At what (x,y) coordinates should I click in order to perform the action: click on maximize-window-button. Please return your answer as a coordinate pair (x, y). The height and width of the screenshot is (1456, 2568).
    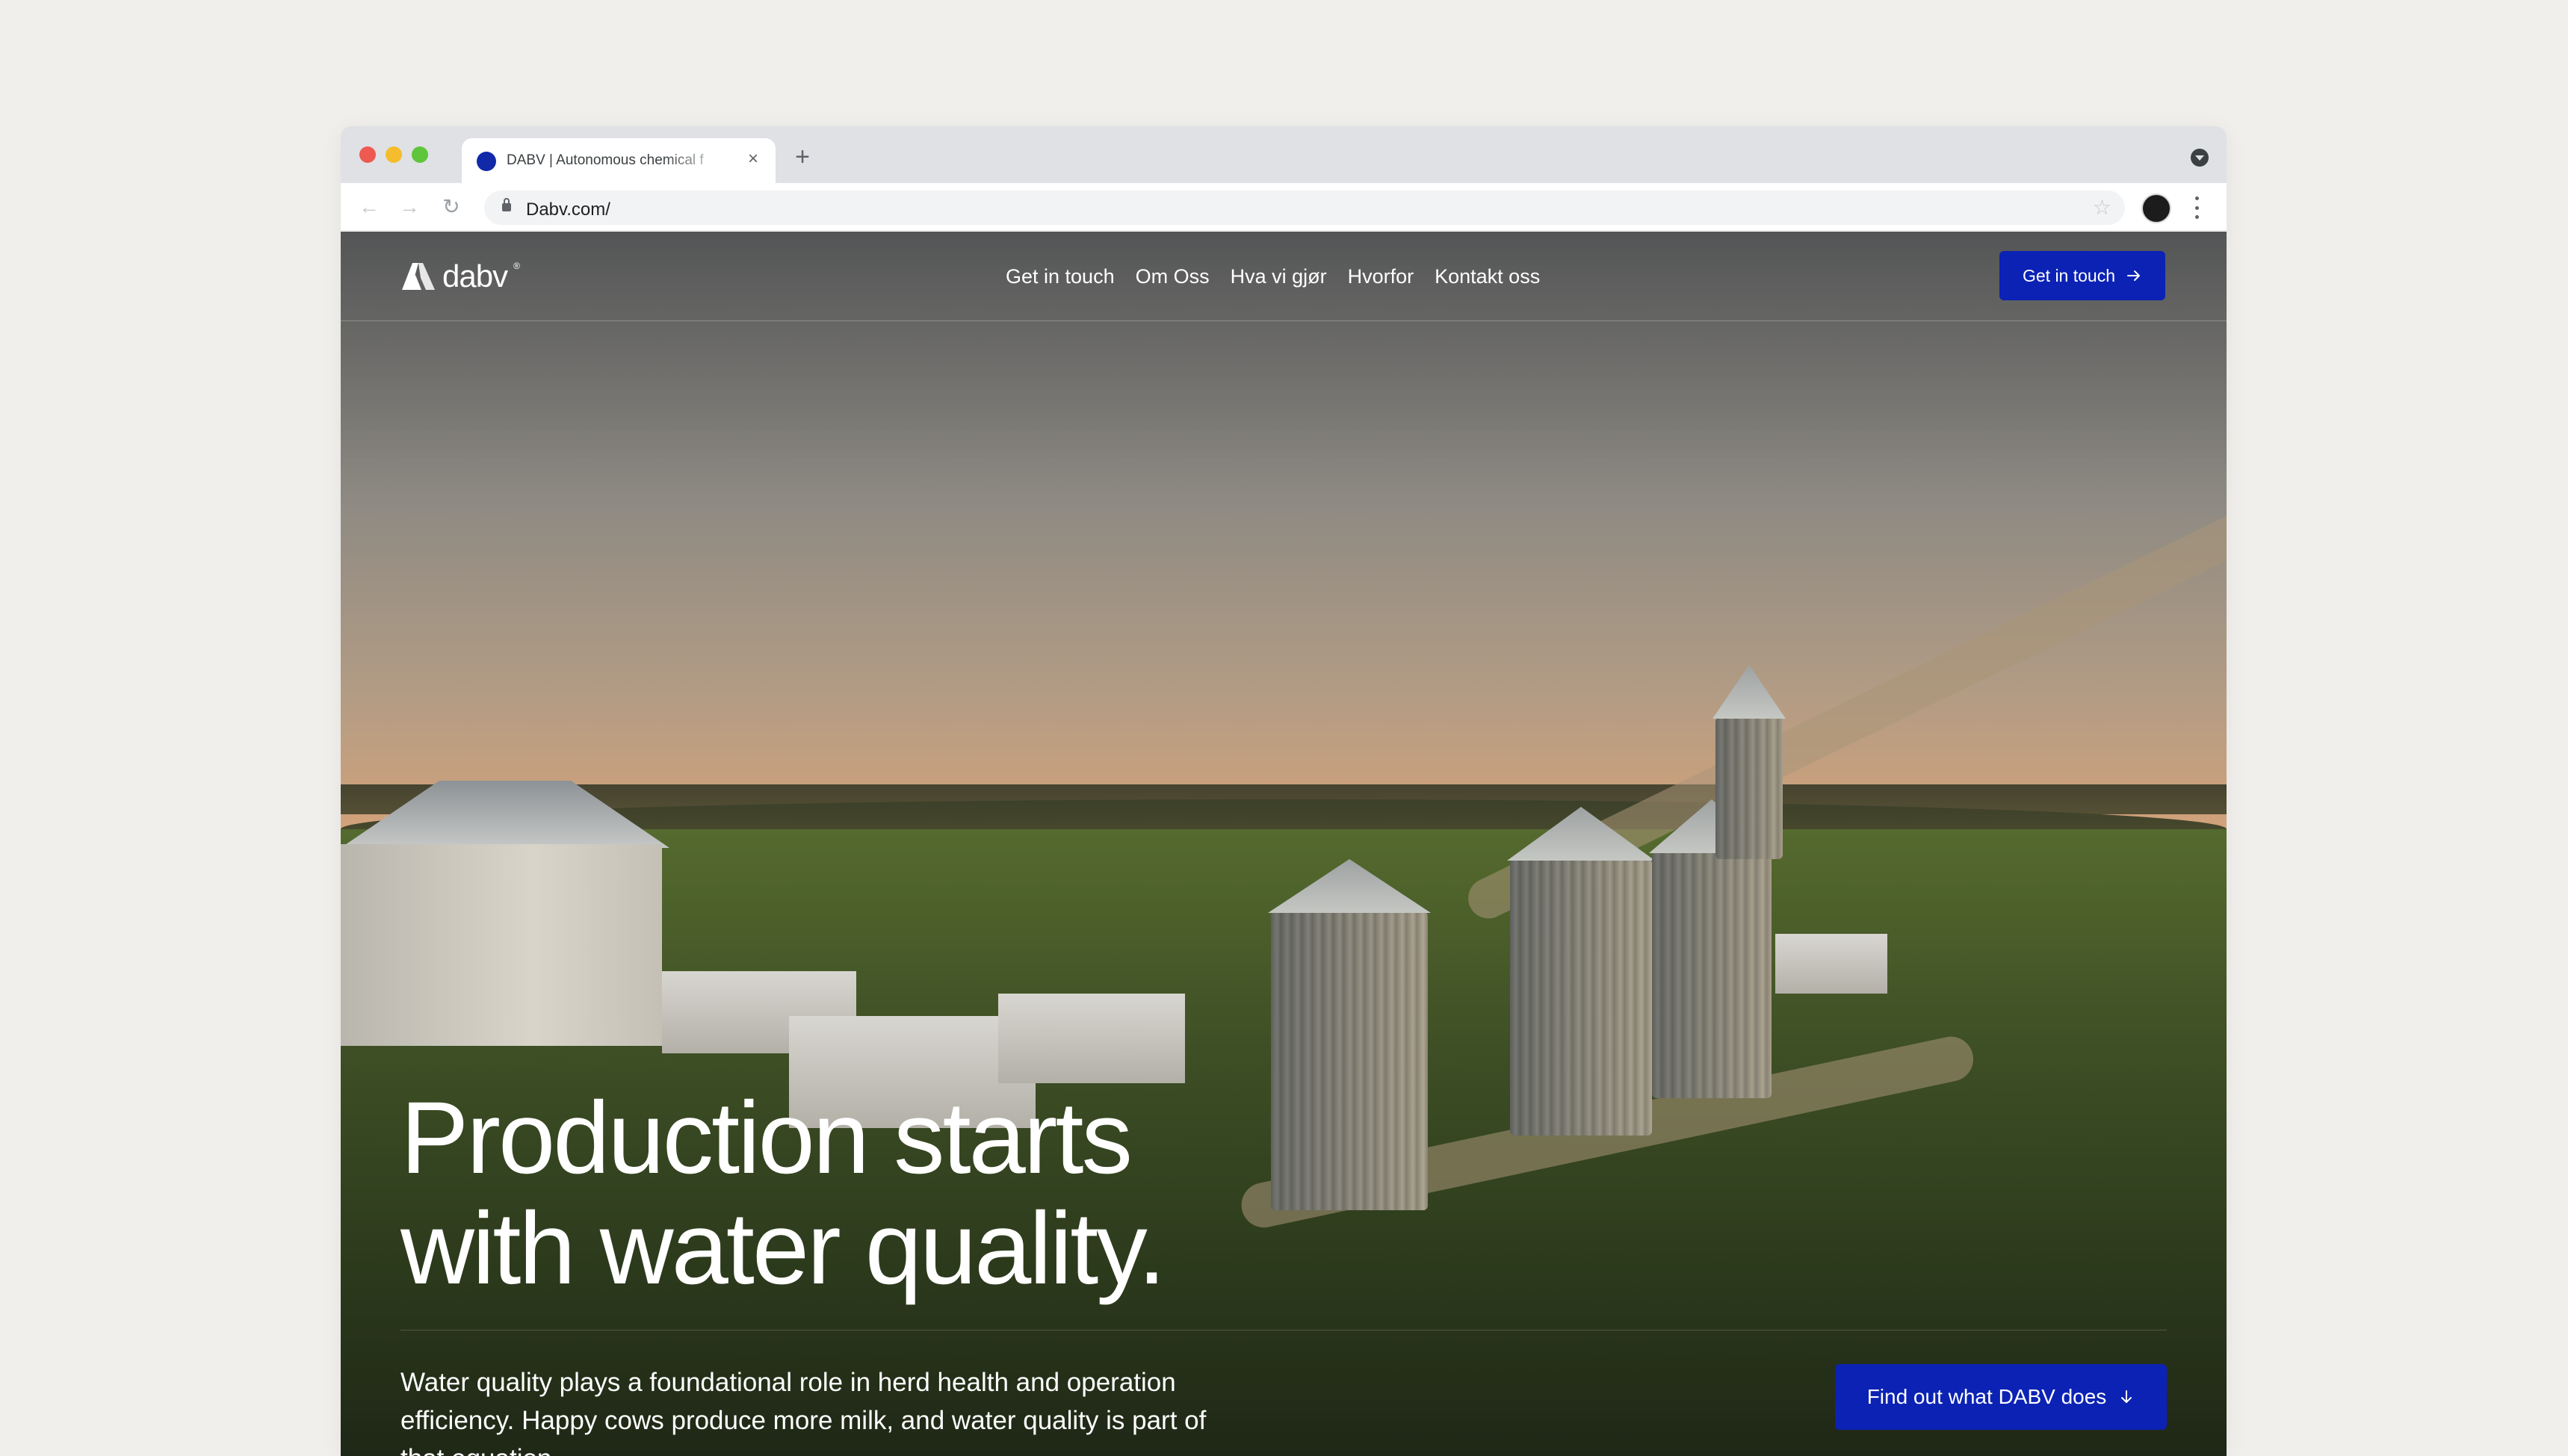
    Looking at the image, I should click on (420, 154).